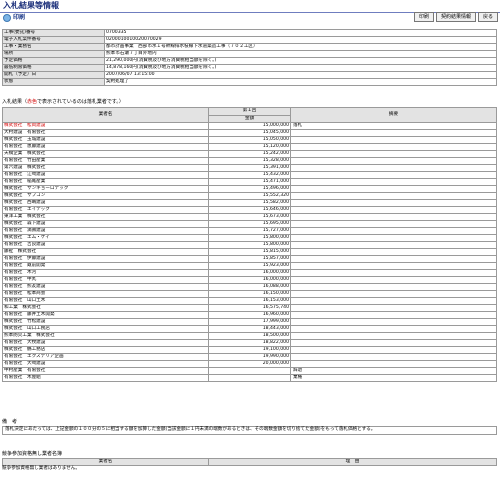 Image resolution: width=500 pixels, height=483 pixels. What do you see at coordinates (249, 273) in the screenshot?
I see `bid-amount: 16,000,000` at bounding box center [249, 273].